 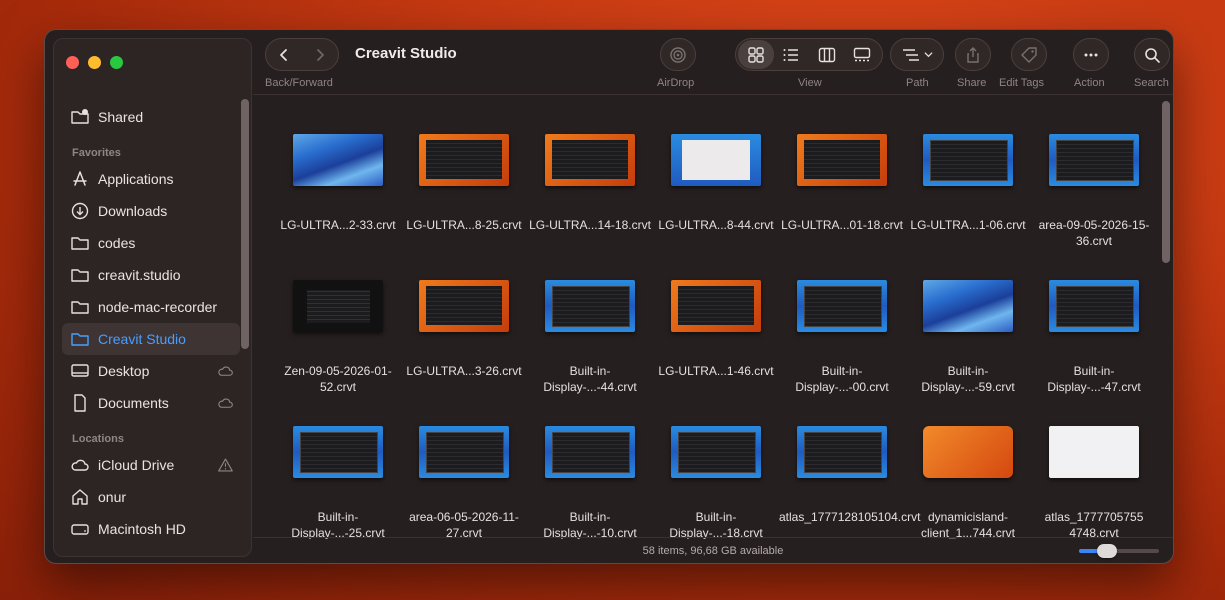 What do you see at coordinates (1029, 54) in the screenshot?
I see `edit-tags-button` at bounding box center [1029, 54].